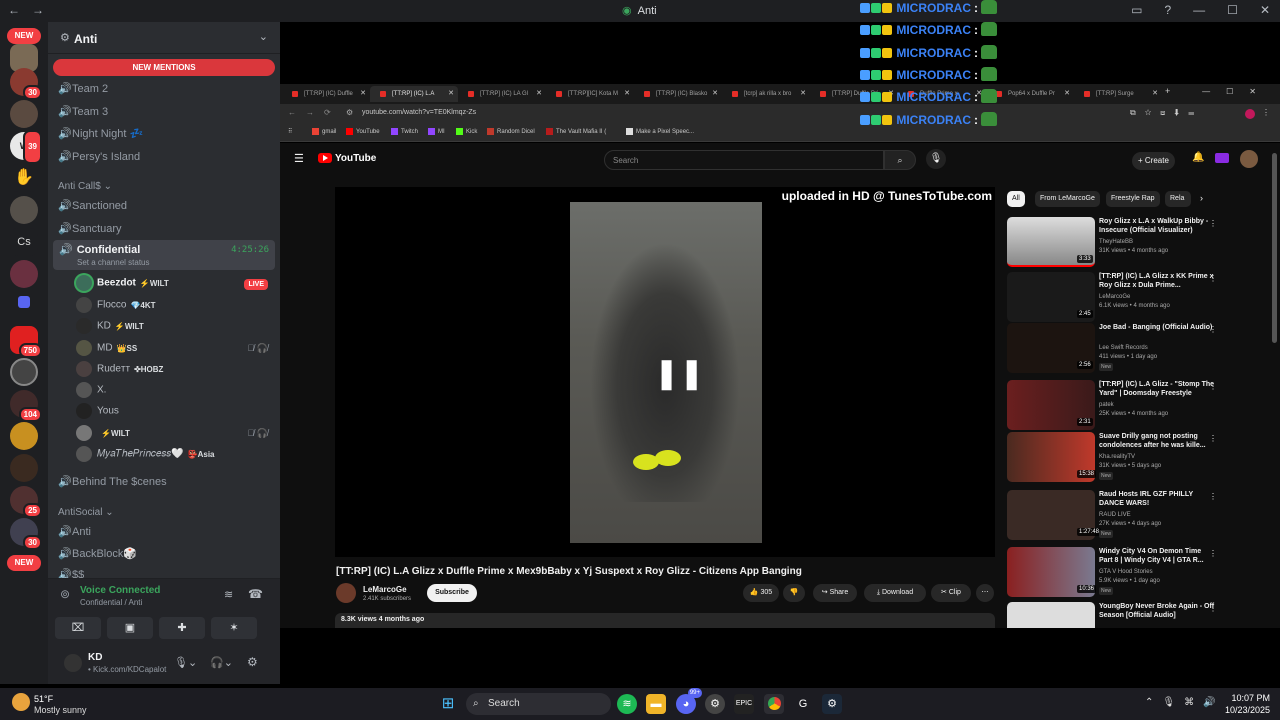 The width and height of the screenshot is (1280, 720). Describe the element at coordinates (90, 228) in the screenshot. I see `voice-channel-sanctuary: 🔊Sanctuary` at that location.